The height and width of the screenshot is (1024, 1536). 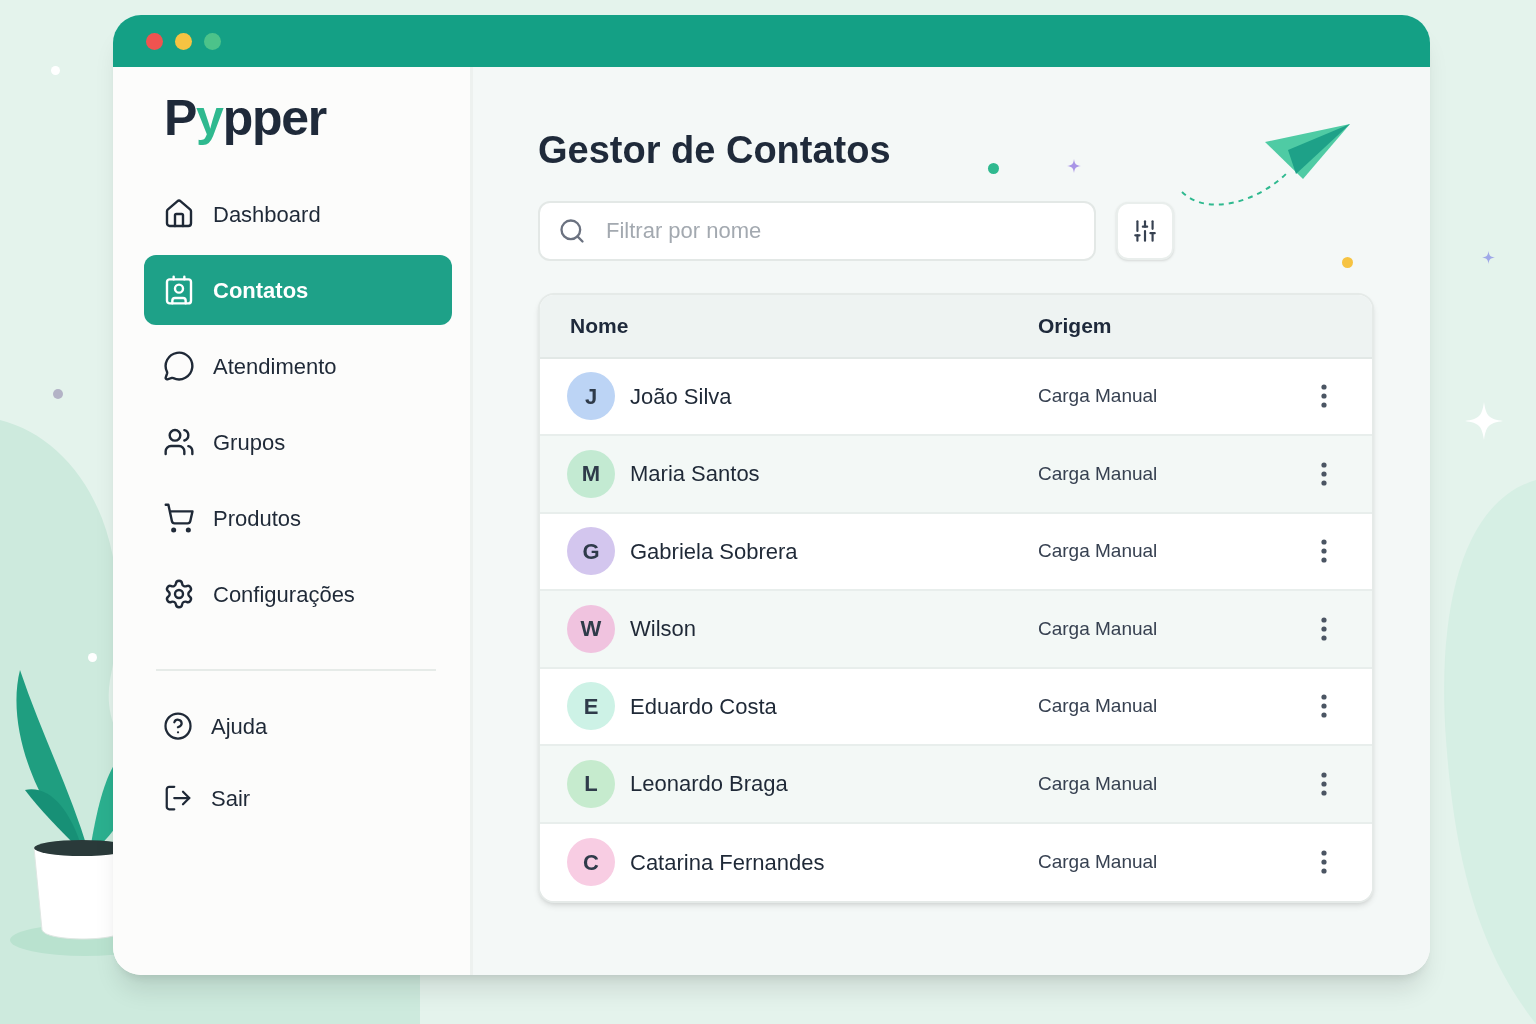 I want to click on table-row: G Gabriela Sobrera Carga Manual, so click(x=956, y=552).